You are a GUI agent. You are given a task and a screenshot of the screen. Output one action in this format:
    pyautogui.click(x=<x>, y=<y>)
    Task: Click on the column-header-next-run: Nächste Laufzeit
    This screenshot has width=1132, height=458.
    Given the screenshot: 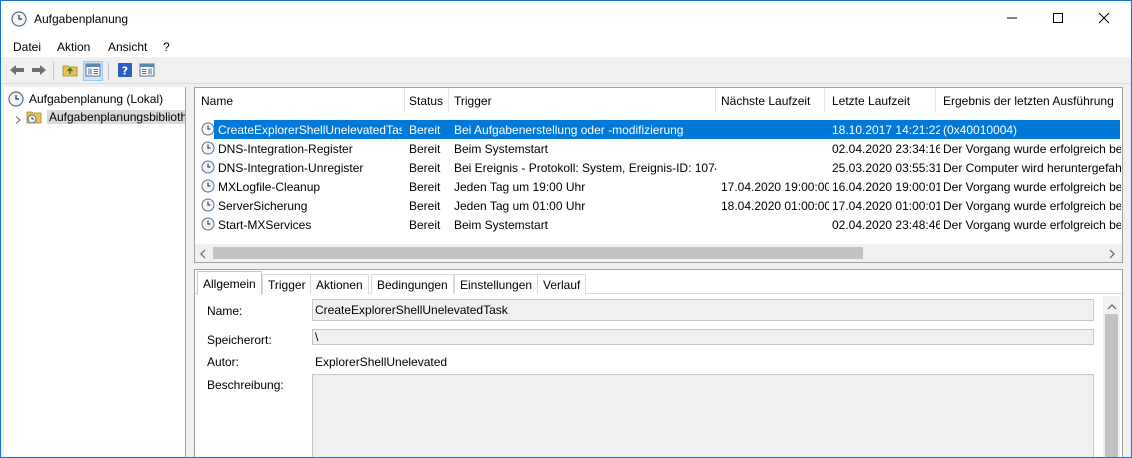 What is the action you would take?
    pyautogui.click(x=773, y=100)
    